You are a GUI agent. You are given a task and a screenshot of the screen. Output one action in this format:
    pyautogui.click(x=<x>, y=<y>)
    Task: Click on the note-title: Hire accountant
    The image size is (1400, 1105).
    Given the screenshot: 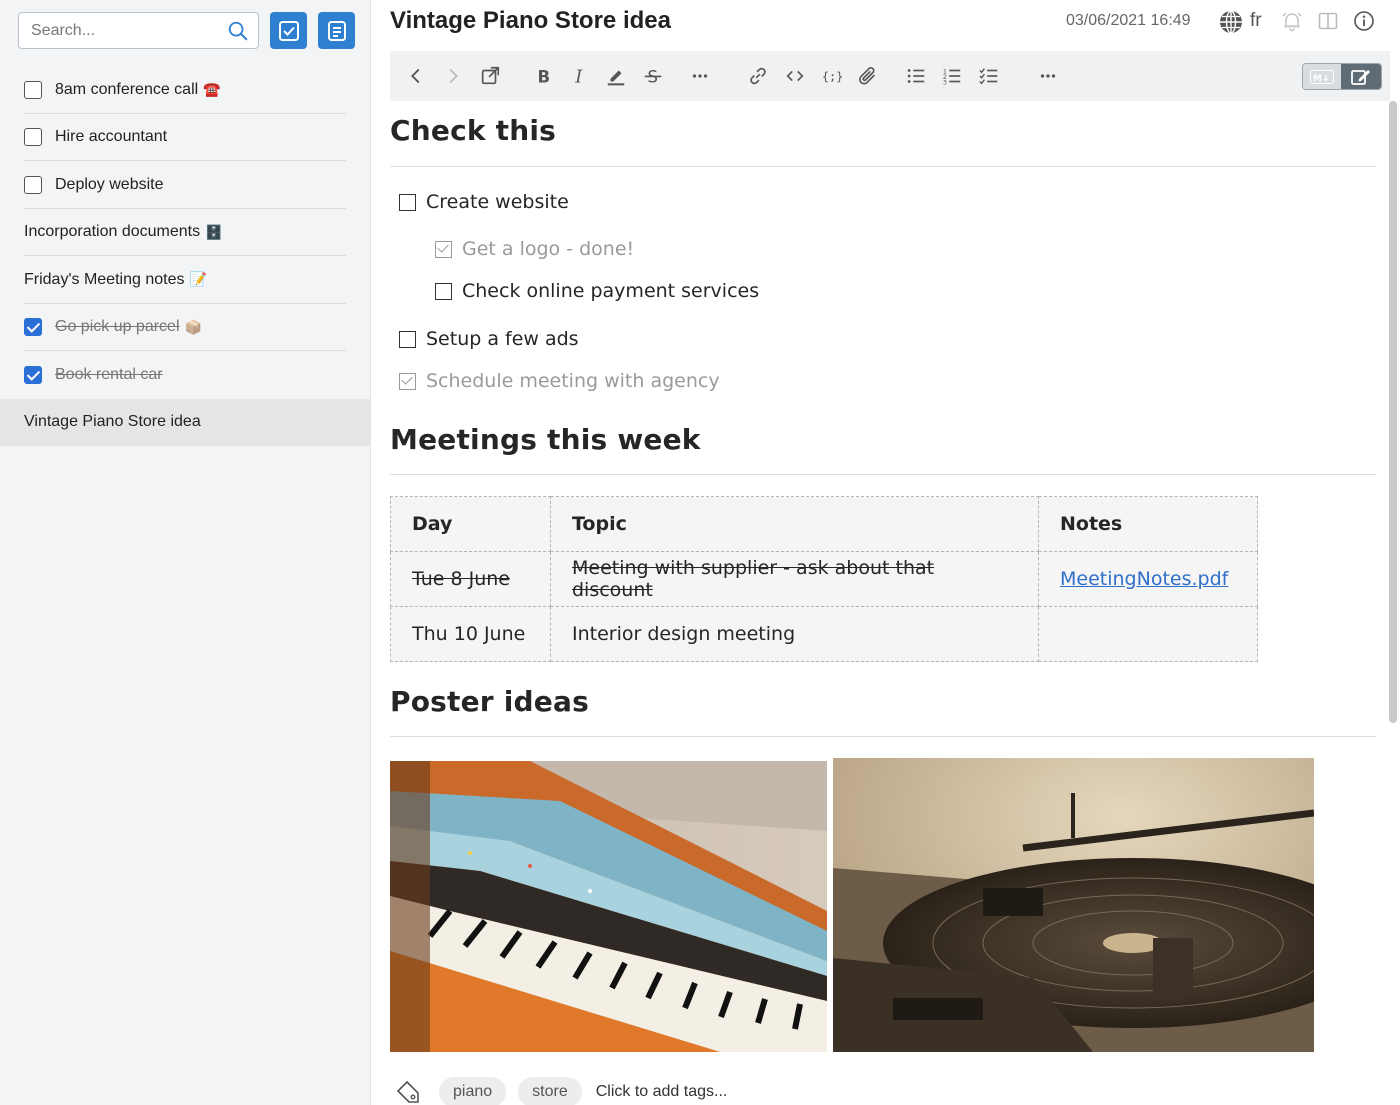 What is the action you would take?
    pyautogui.click(x=111, y=137)
    